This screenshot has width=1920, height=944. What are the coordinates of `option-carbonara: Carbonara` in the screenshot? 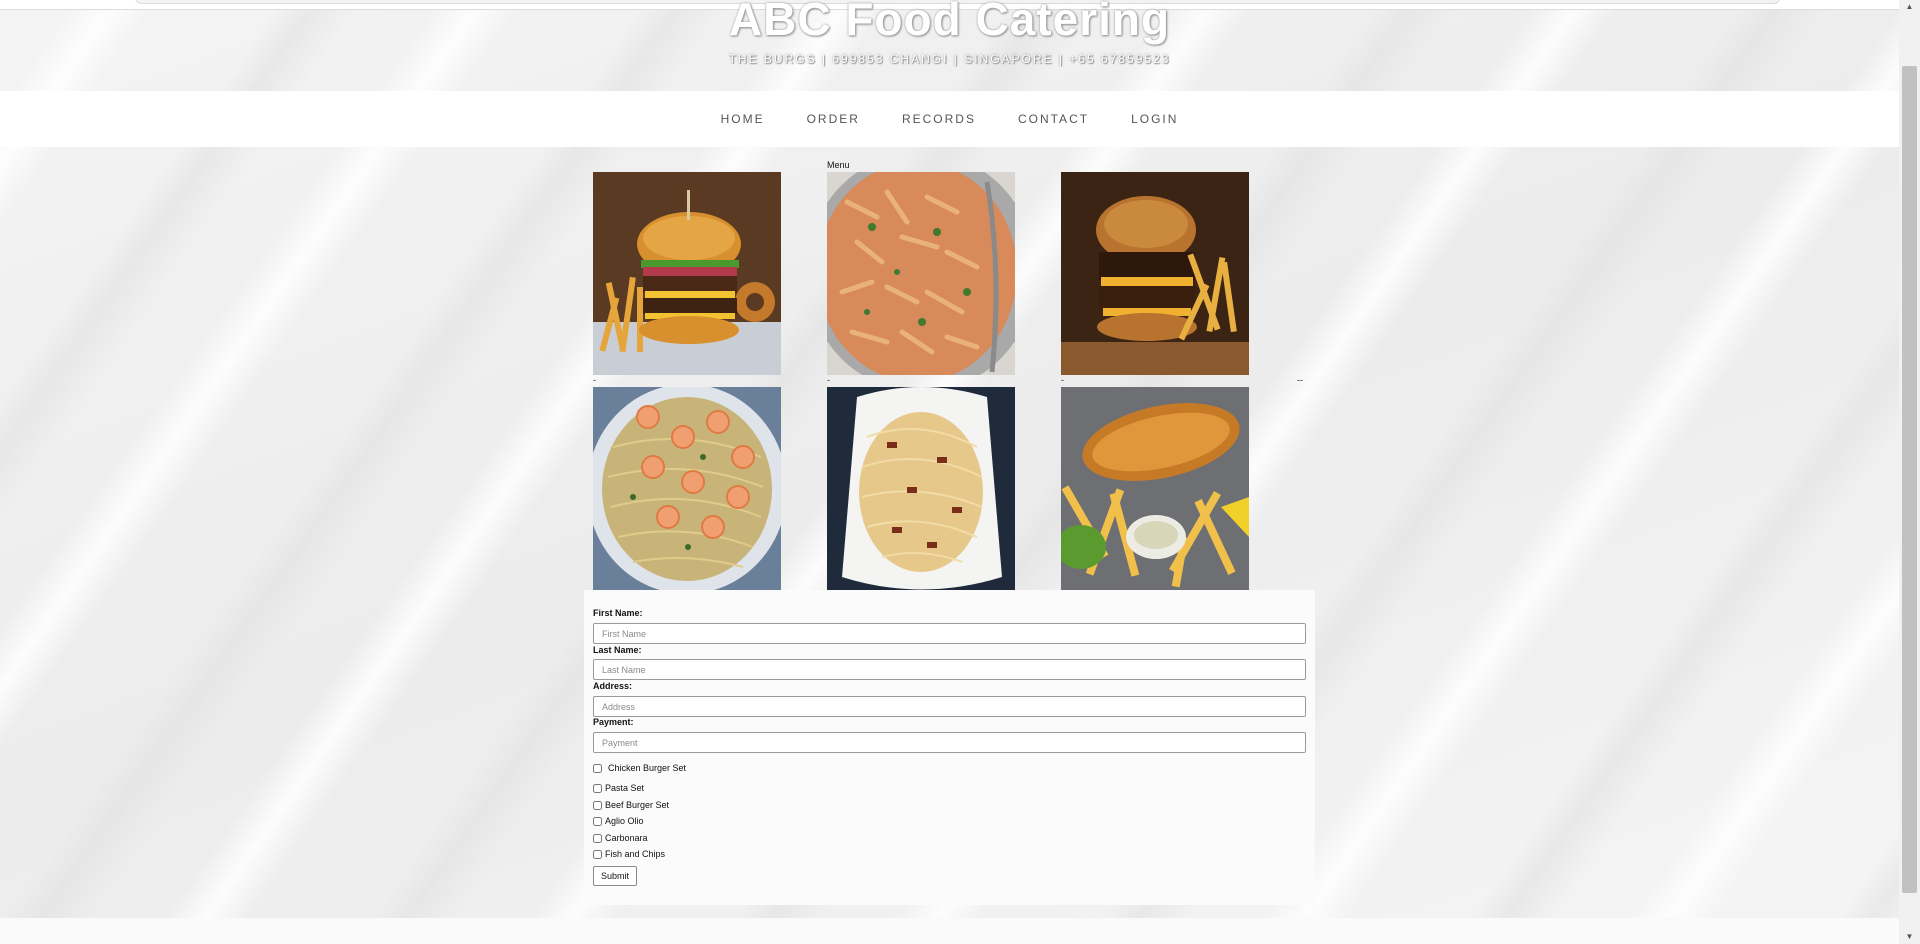 It's located at (620, 838).